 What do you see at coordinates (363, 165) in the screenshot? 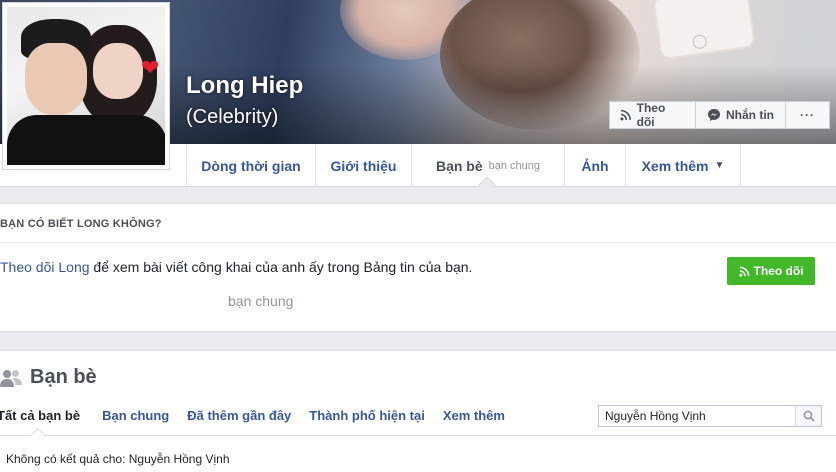
I see `tab-about: Giới thiệu` at bounding box center [363, 165].